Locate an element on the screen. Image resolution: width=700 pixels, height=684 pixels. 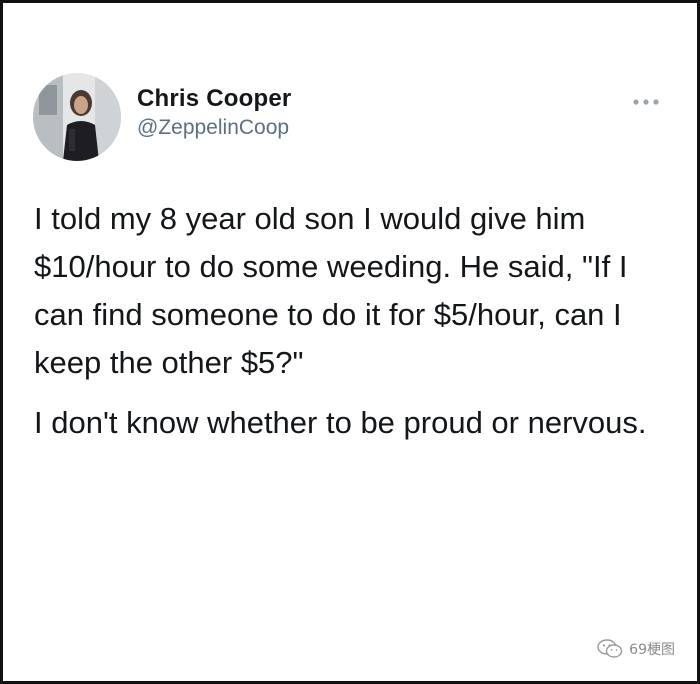
wechat-logo-icon is located at coordinates (610, 648).